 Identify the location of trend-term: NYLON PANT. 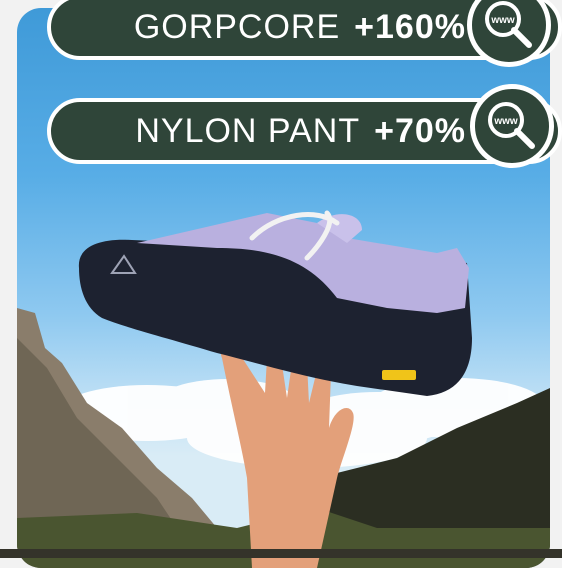
(248, 130).